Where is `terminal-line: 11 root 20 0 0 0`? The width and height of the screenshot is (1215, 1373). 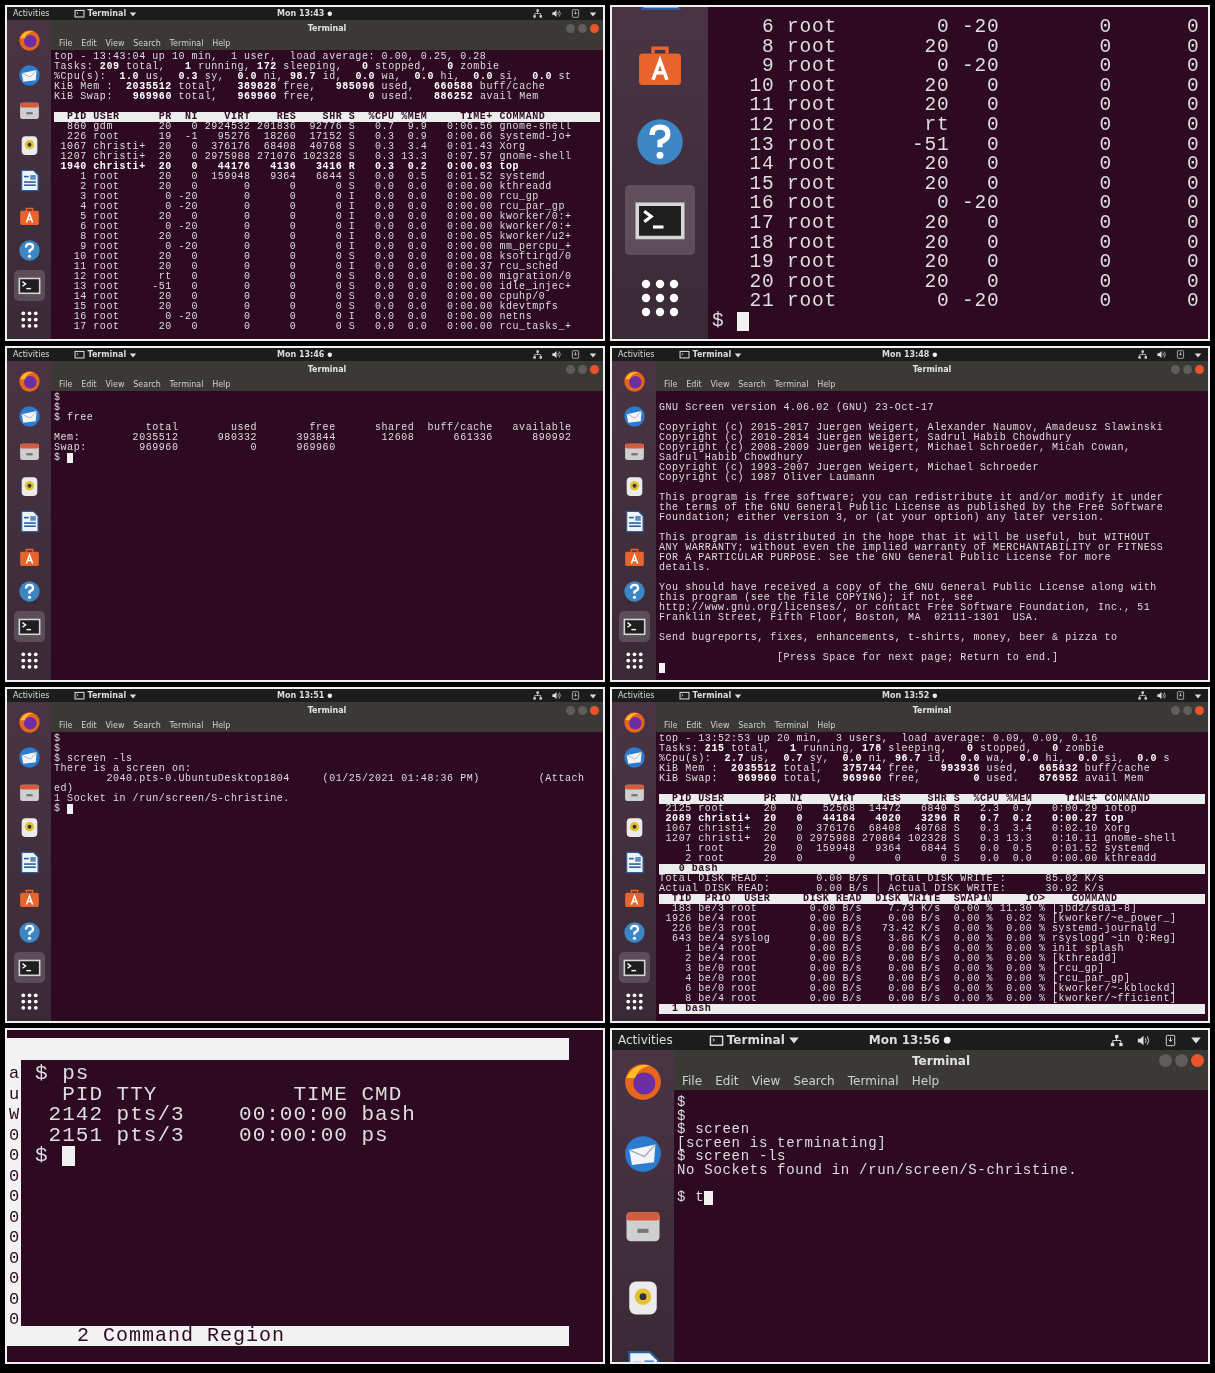 terminal-line: 11 root 20 0 0 0 is located at coordinates (974, 106).